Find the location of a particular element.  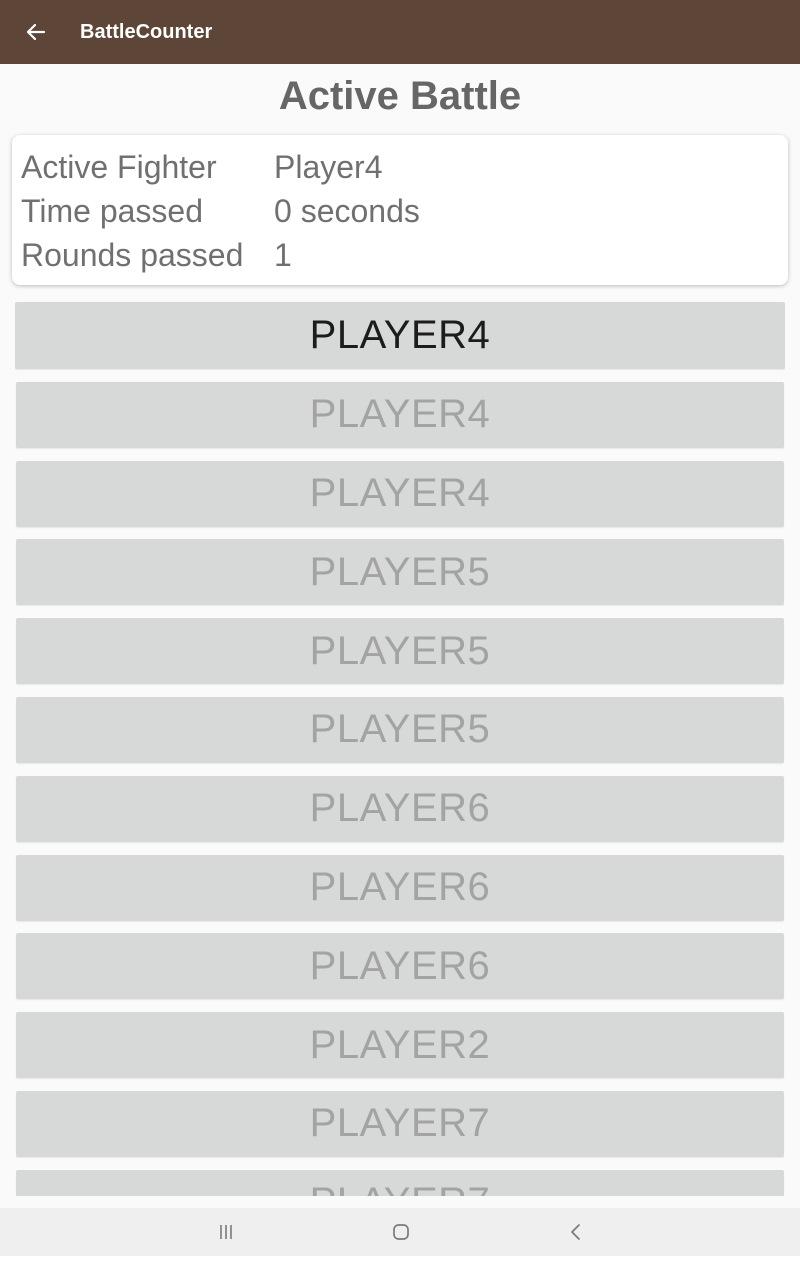

home-icon is located at coordinates (401, 1232).